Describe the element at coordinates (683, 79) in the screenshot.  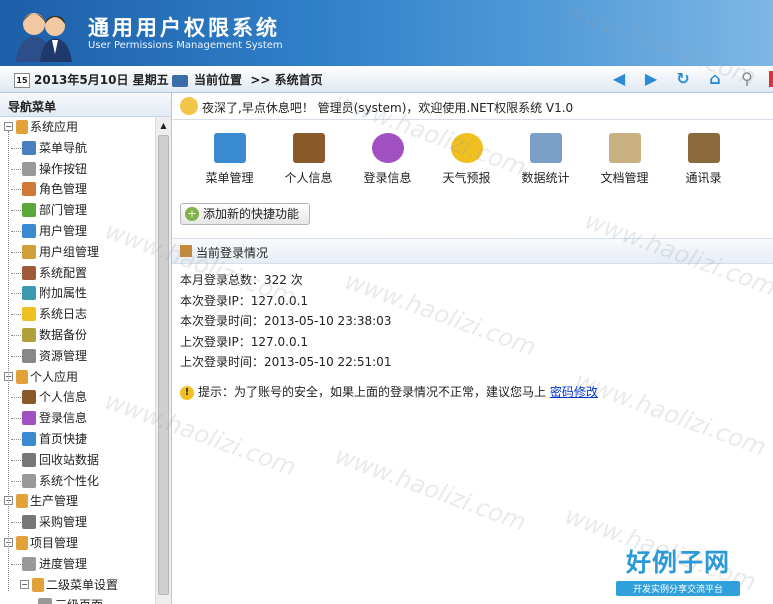
I see `refresh-icon: ↻` at that location.